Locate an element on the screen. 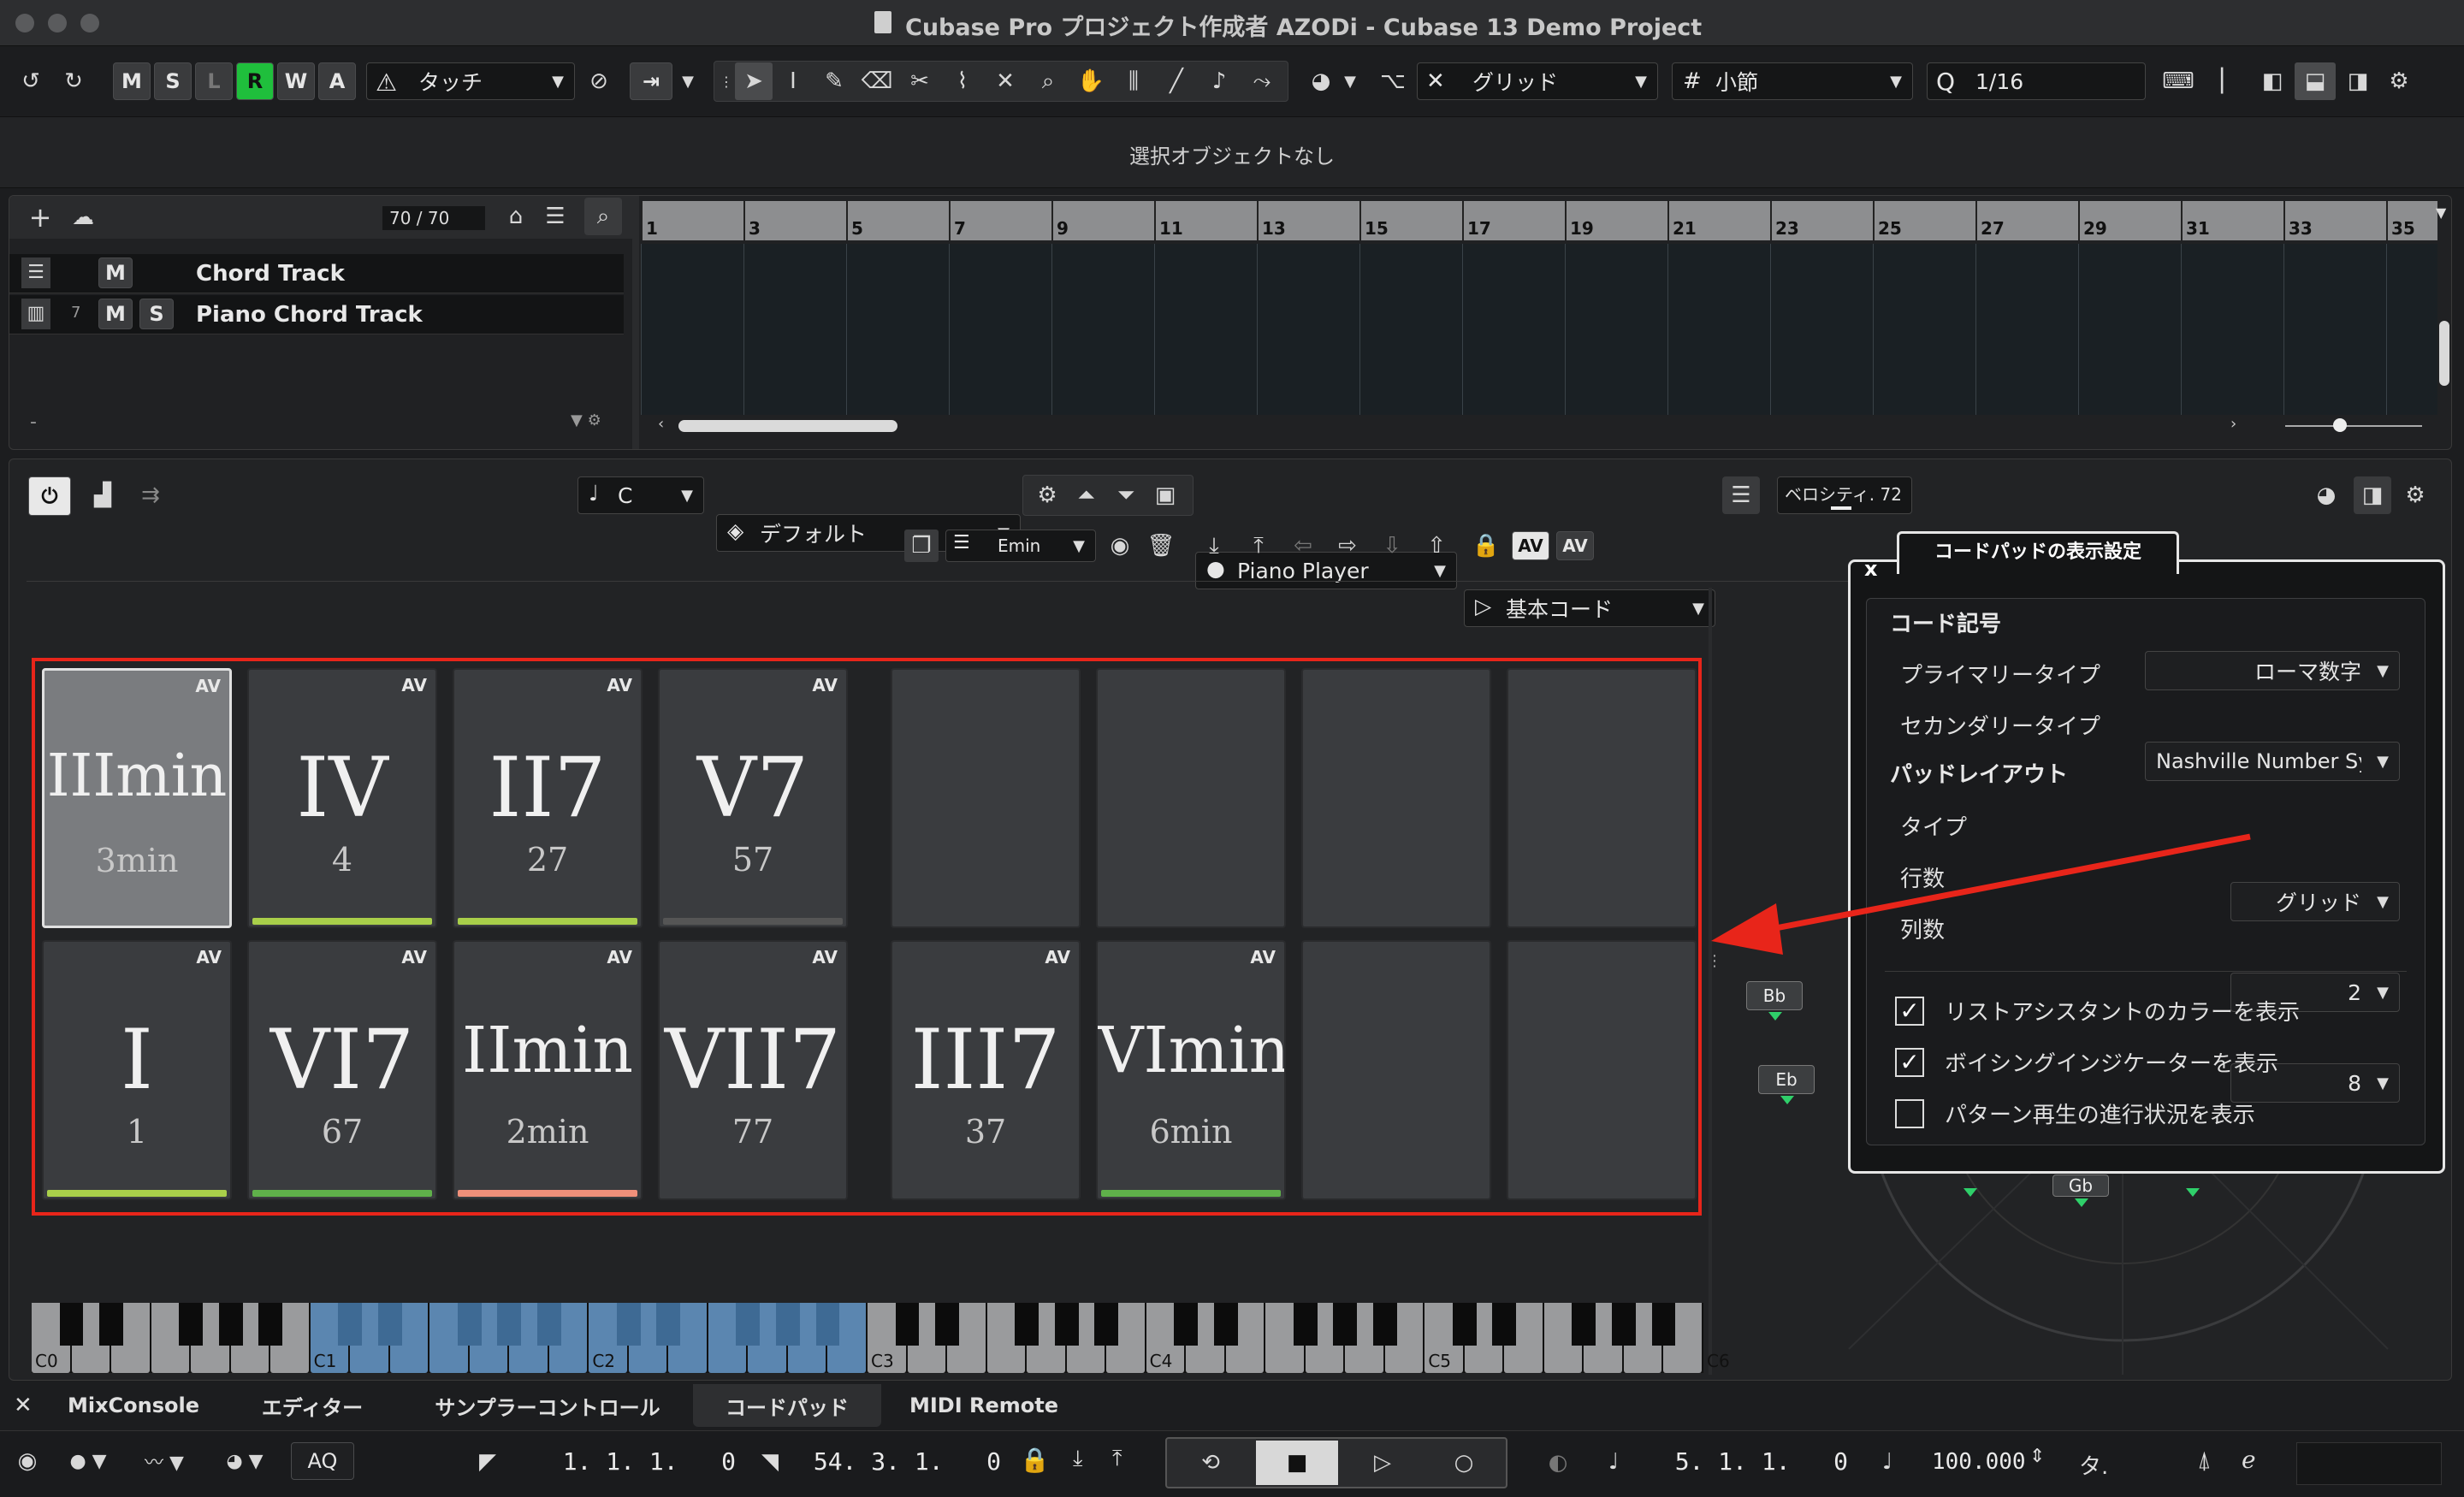 The width and height of the screenshot is (2464, 1497). automation-mode-select: ⚠ タッチ ▼ is located at coordinates (470, 81).